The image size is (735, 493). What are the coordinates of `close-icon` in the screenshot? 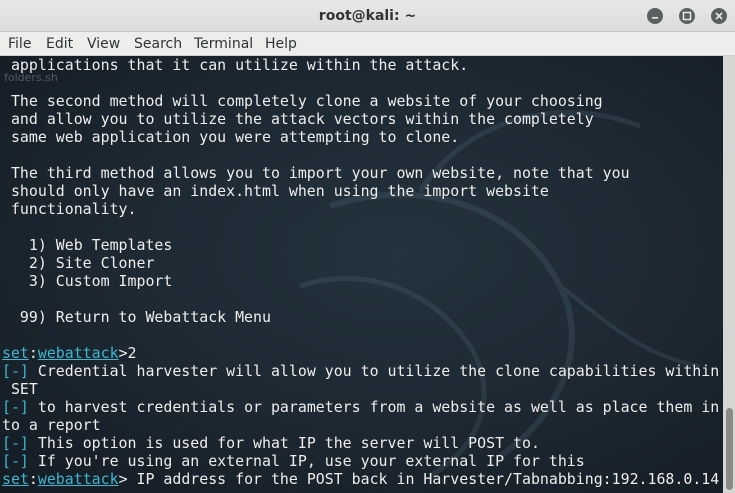 It's located at (719, 16).